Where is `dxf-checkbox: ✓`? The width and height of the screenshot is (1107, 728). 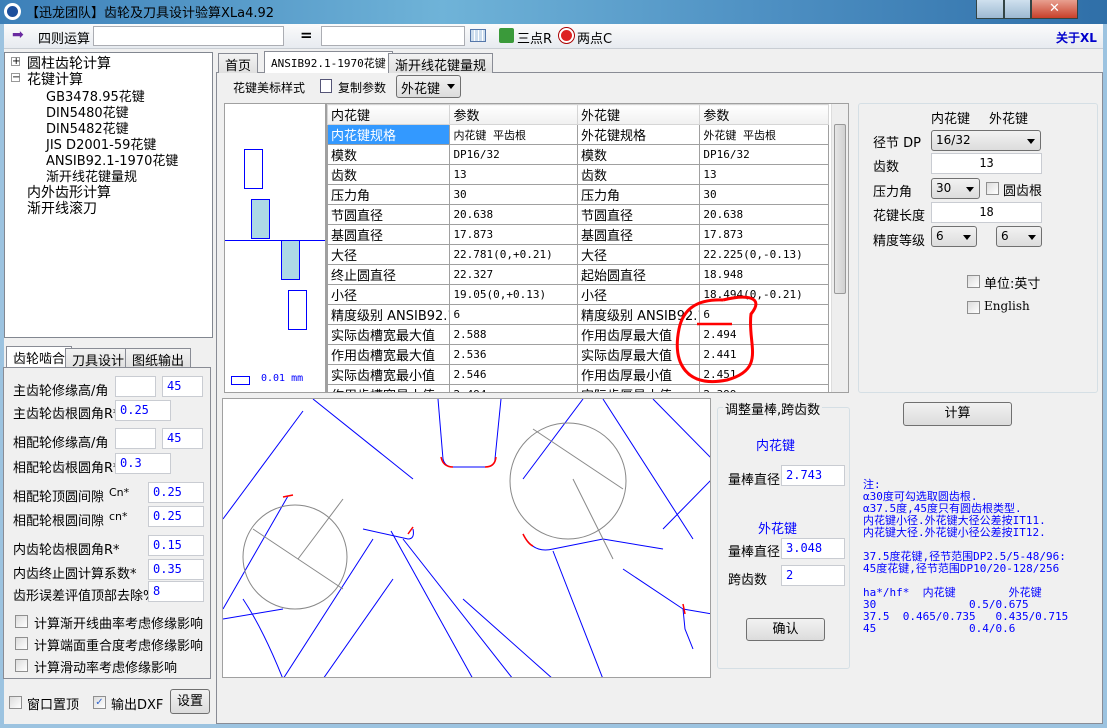
dxf-checkbox: ✓ is located at coordinates (99, 702).